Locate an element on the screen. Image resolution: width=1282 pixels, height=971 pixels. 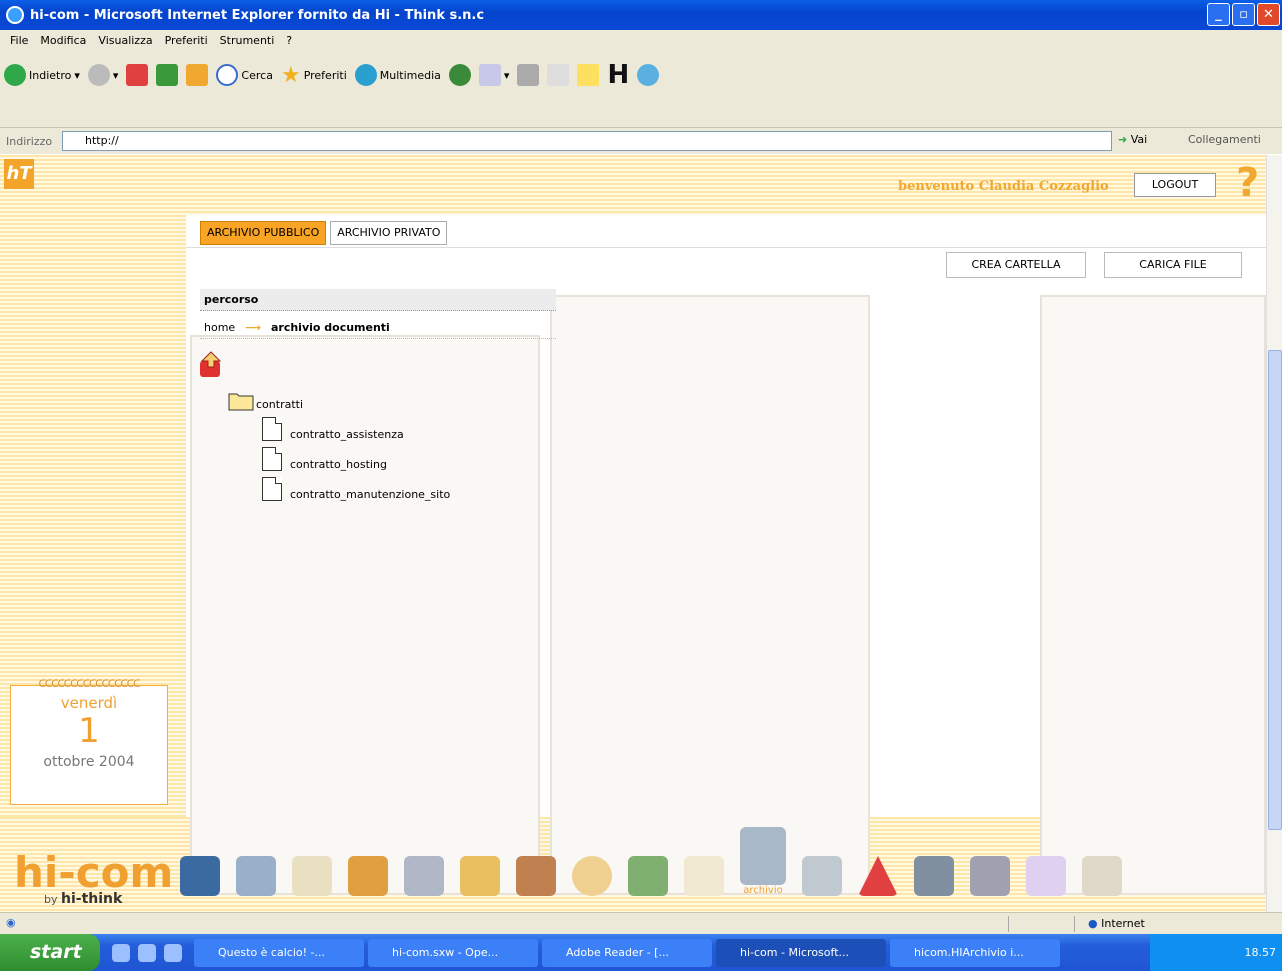
write-icon is located at coordinates (256, 876).